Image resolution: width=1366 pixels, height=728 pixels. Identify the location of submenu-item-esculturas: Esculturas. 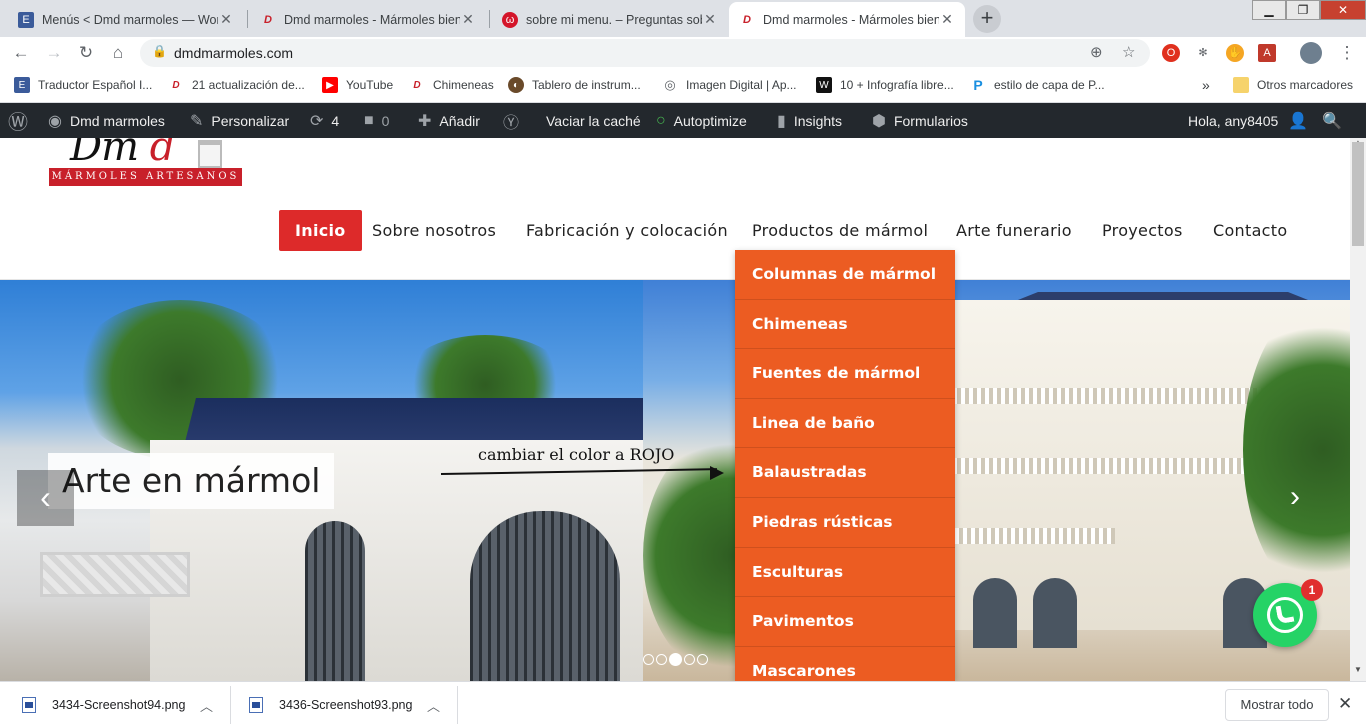
(845, 573).